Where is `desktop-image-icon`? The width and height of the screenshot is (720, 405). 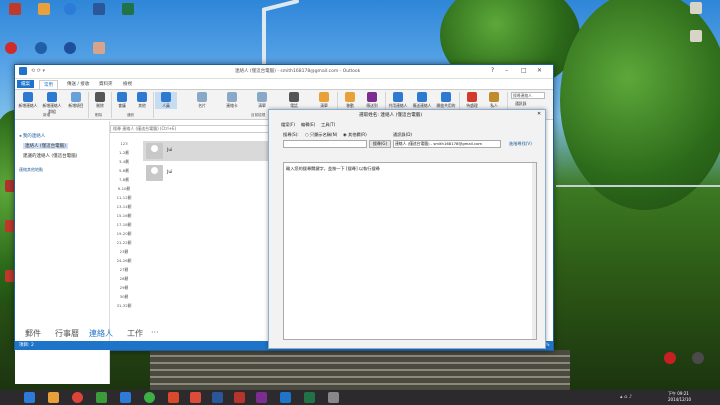 desktop-image-icon is located at coordinates (99, 48).